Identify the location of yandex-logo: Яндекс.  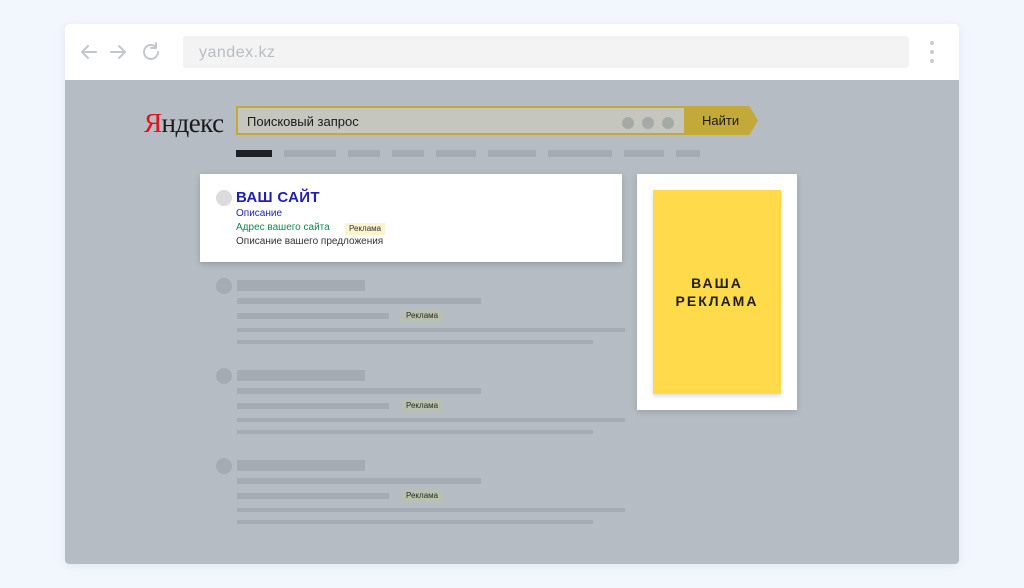
(184, 123).